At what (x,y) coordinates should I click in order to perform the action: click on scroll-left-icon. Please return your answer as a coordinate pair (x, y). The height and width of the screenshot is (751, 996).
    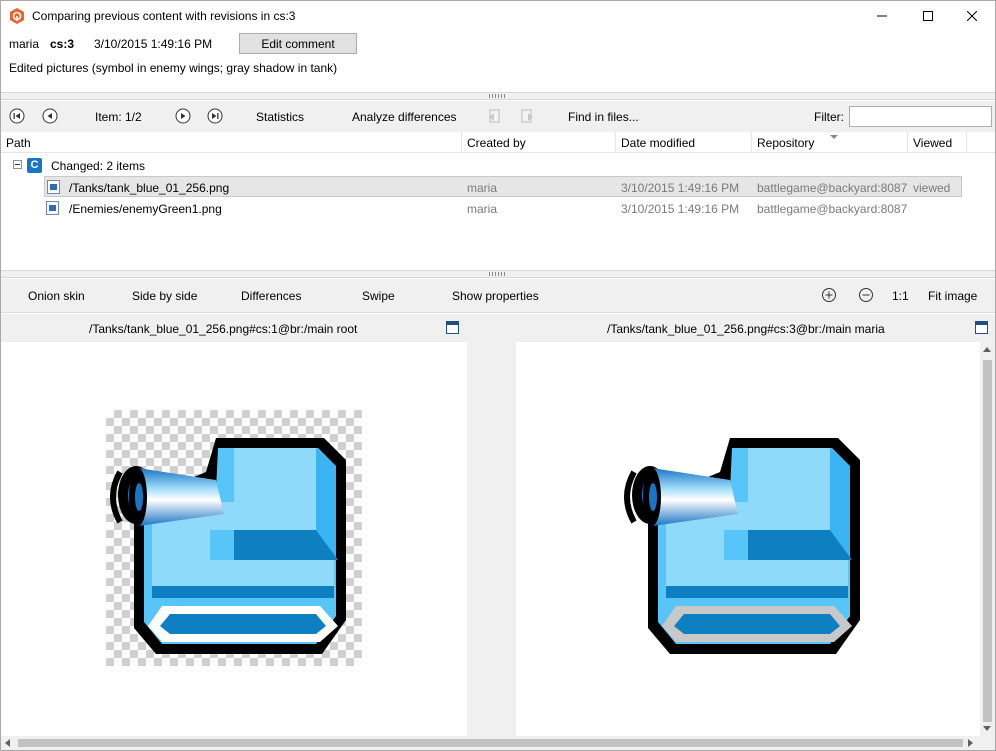
    Looking at the image, I should click on (7, 743).